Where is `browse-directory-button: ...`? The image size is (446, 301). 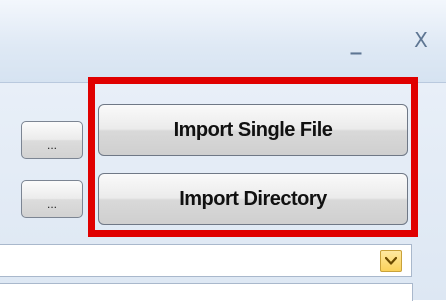 browse-directory-button: ... is located at coordinates (52, 199).